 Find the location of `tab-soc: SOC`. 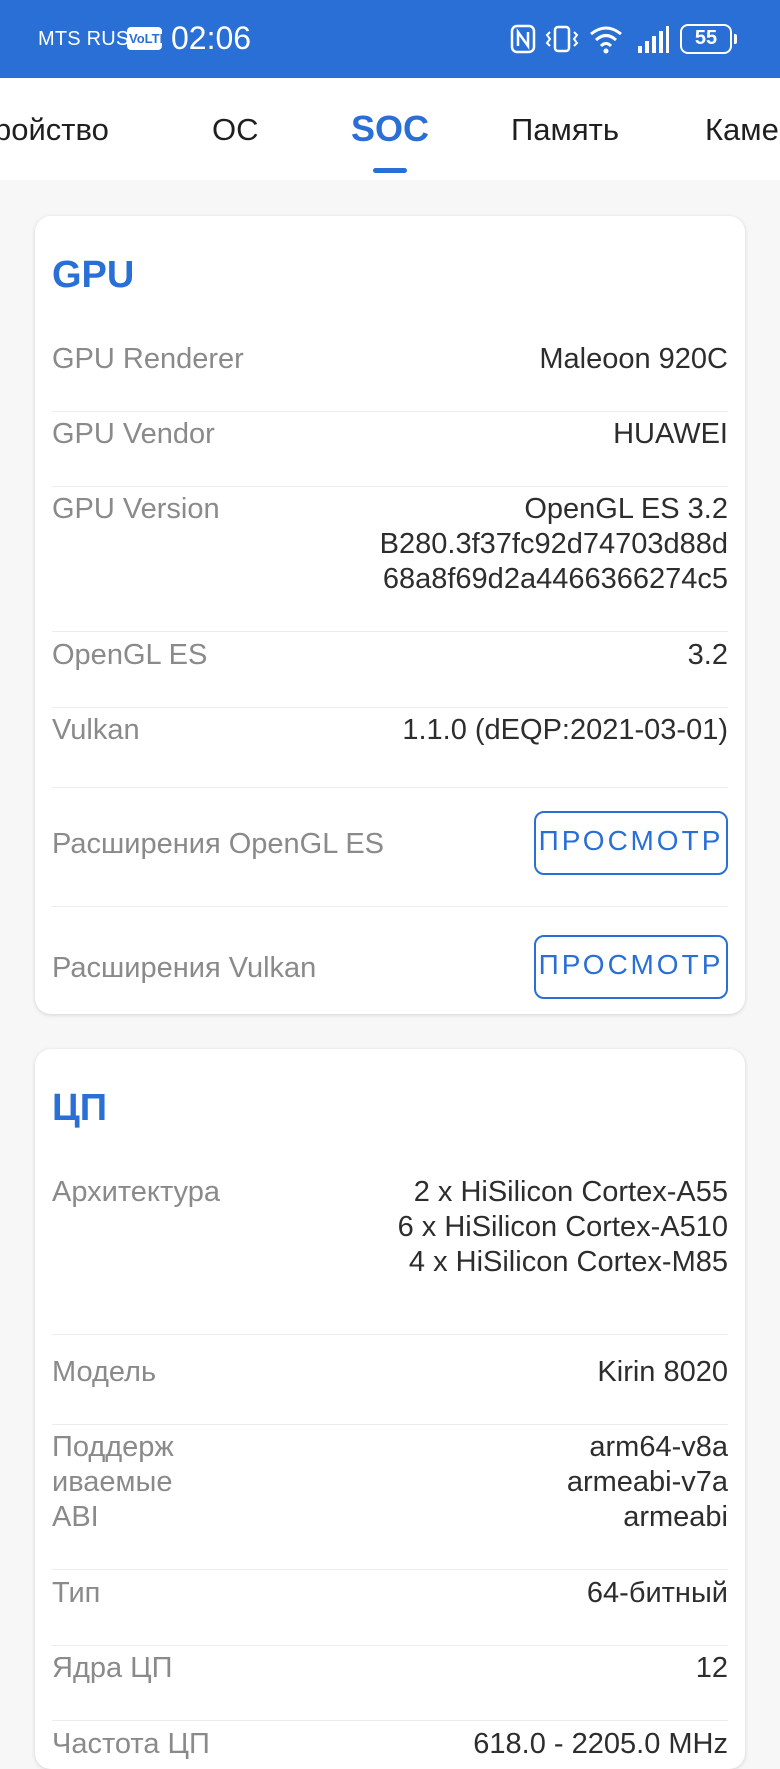

tab-soc: SOC is located at coordinates (390, 129).